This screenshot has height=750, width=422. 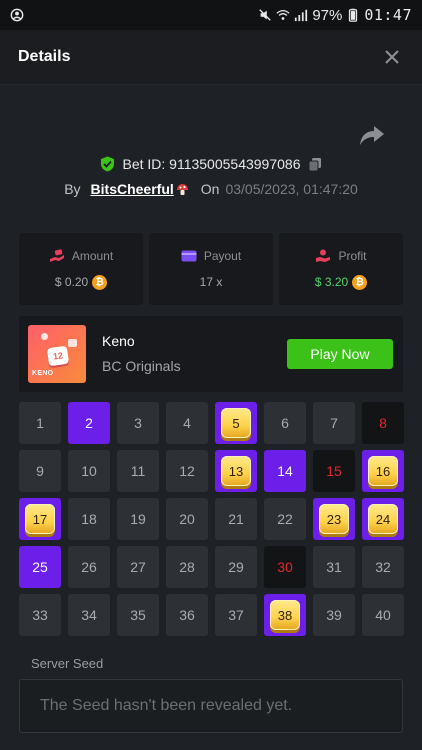 I want to click on server-seed-field: The Seed hasn't been revealed yet., so click(x=211, y=706).